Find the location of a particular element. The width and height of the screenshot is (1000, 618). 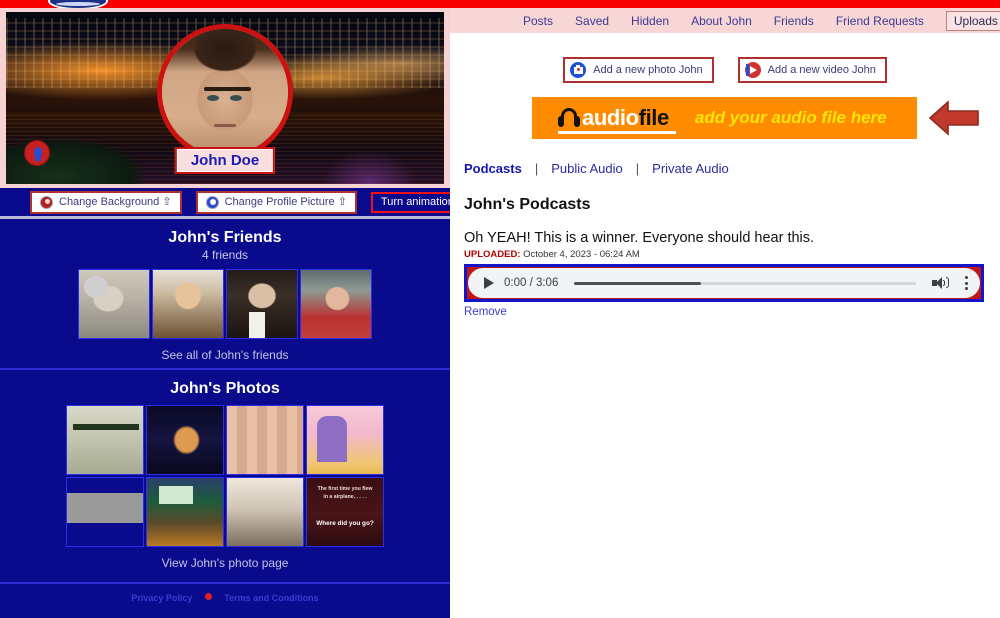

audio-player-controls: 0:00 / 3:06 is located at coordinates (724, 283).